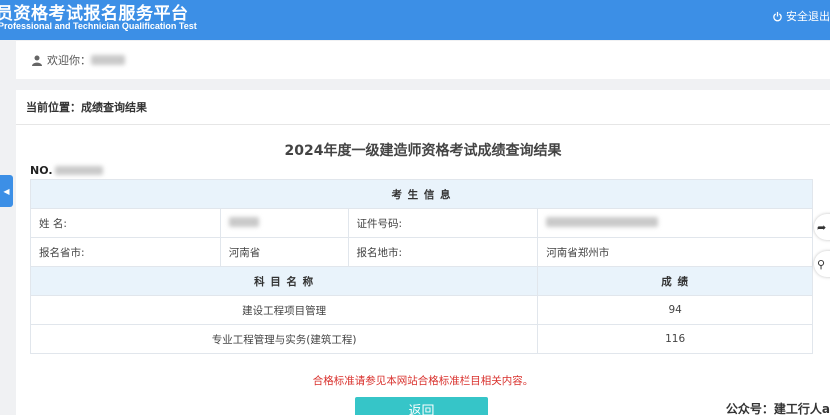 The image size is (830, 415). What do you see at coordinates (443, 223) in the screenshot?
I see `id-label: 证件号码:` at bounding box center [443, 223].